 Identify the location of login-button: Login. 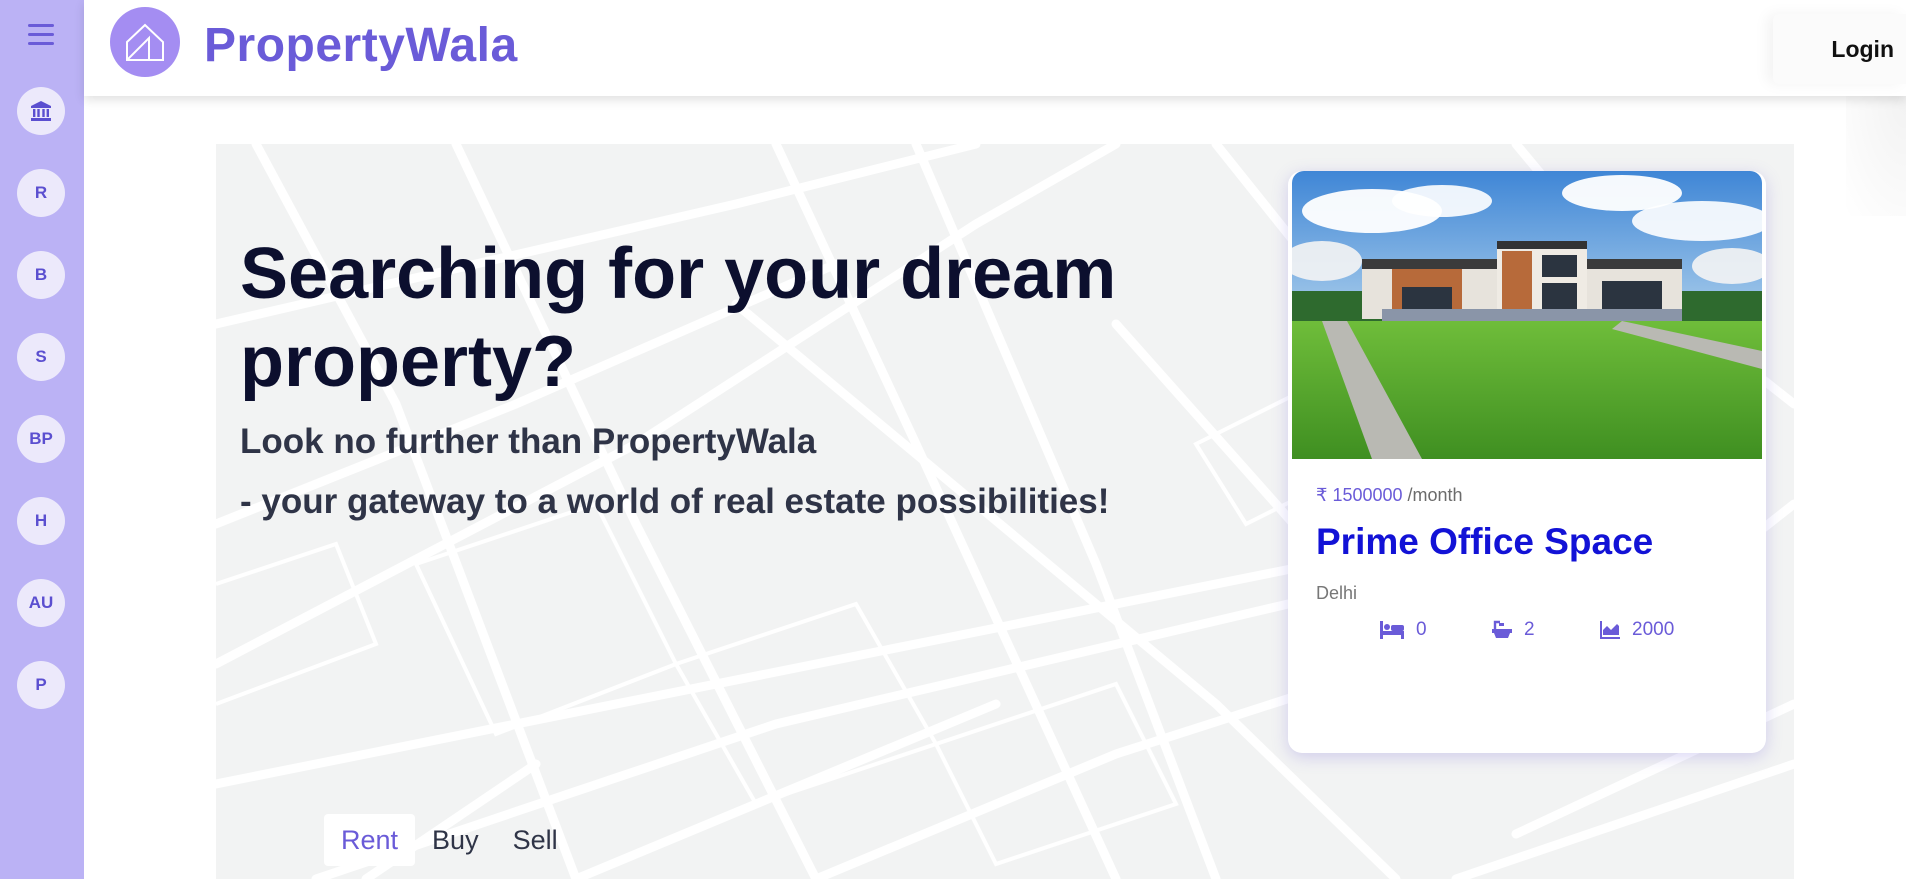
(1839, 49).